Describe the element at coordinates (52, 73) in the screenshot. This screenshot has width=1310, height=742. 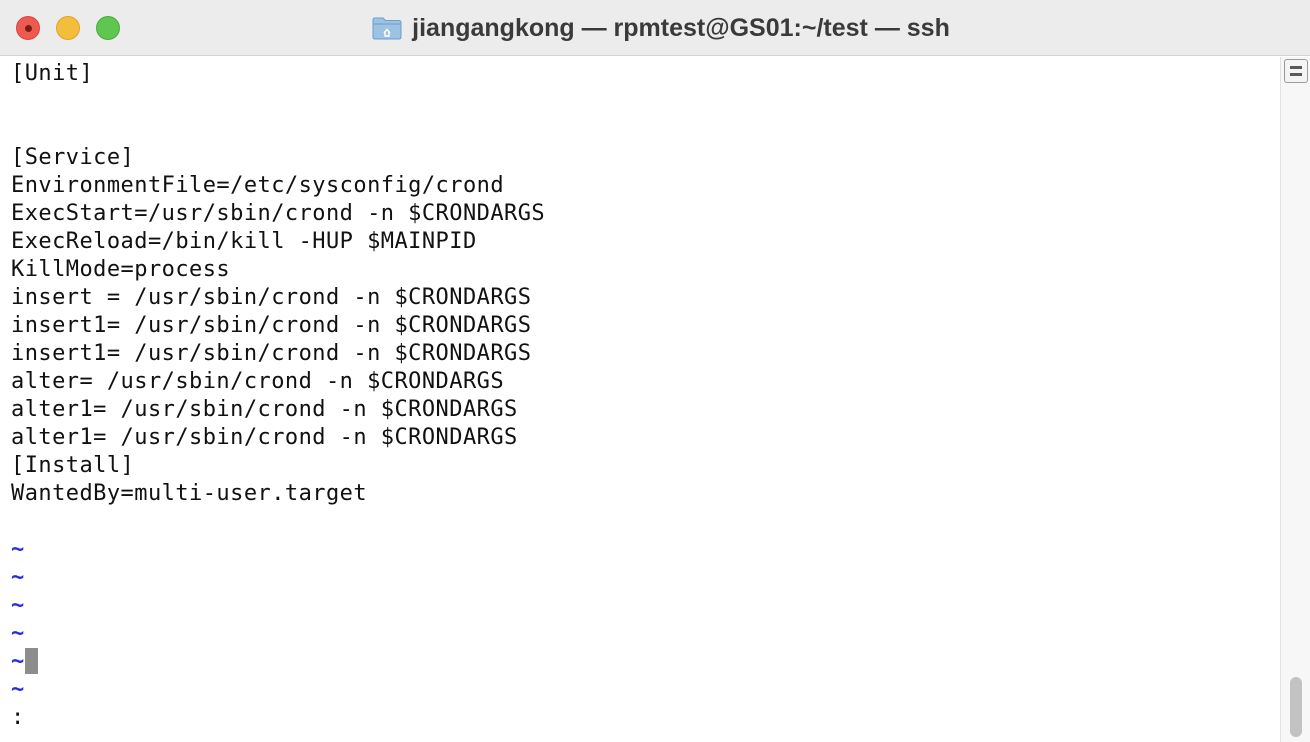
I see `editor-line: [Unit]` at that location.